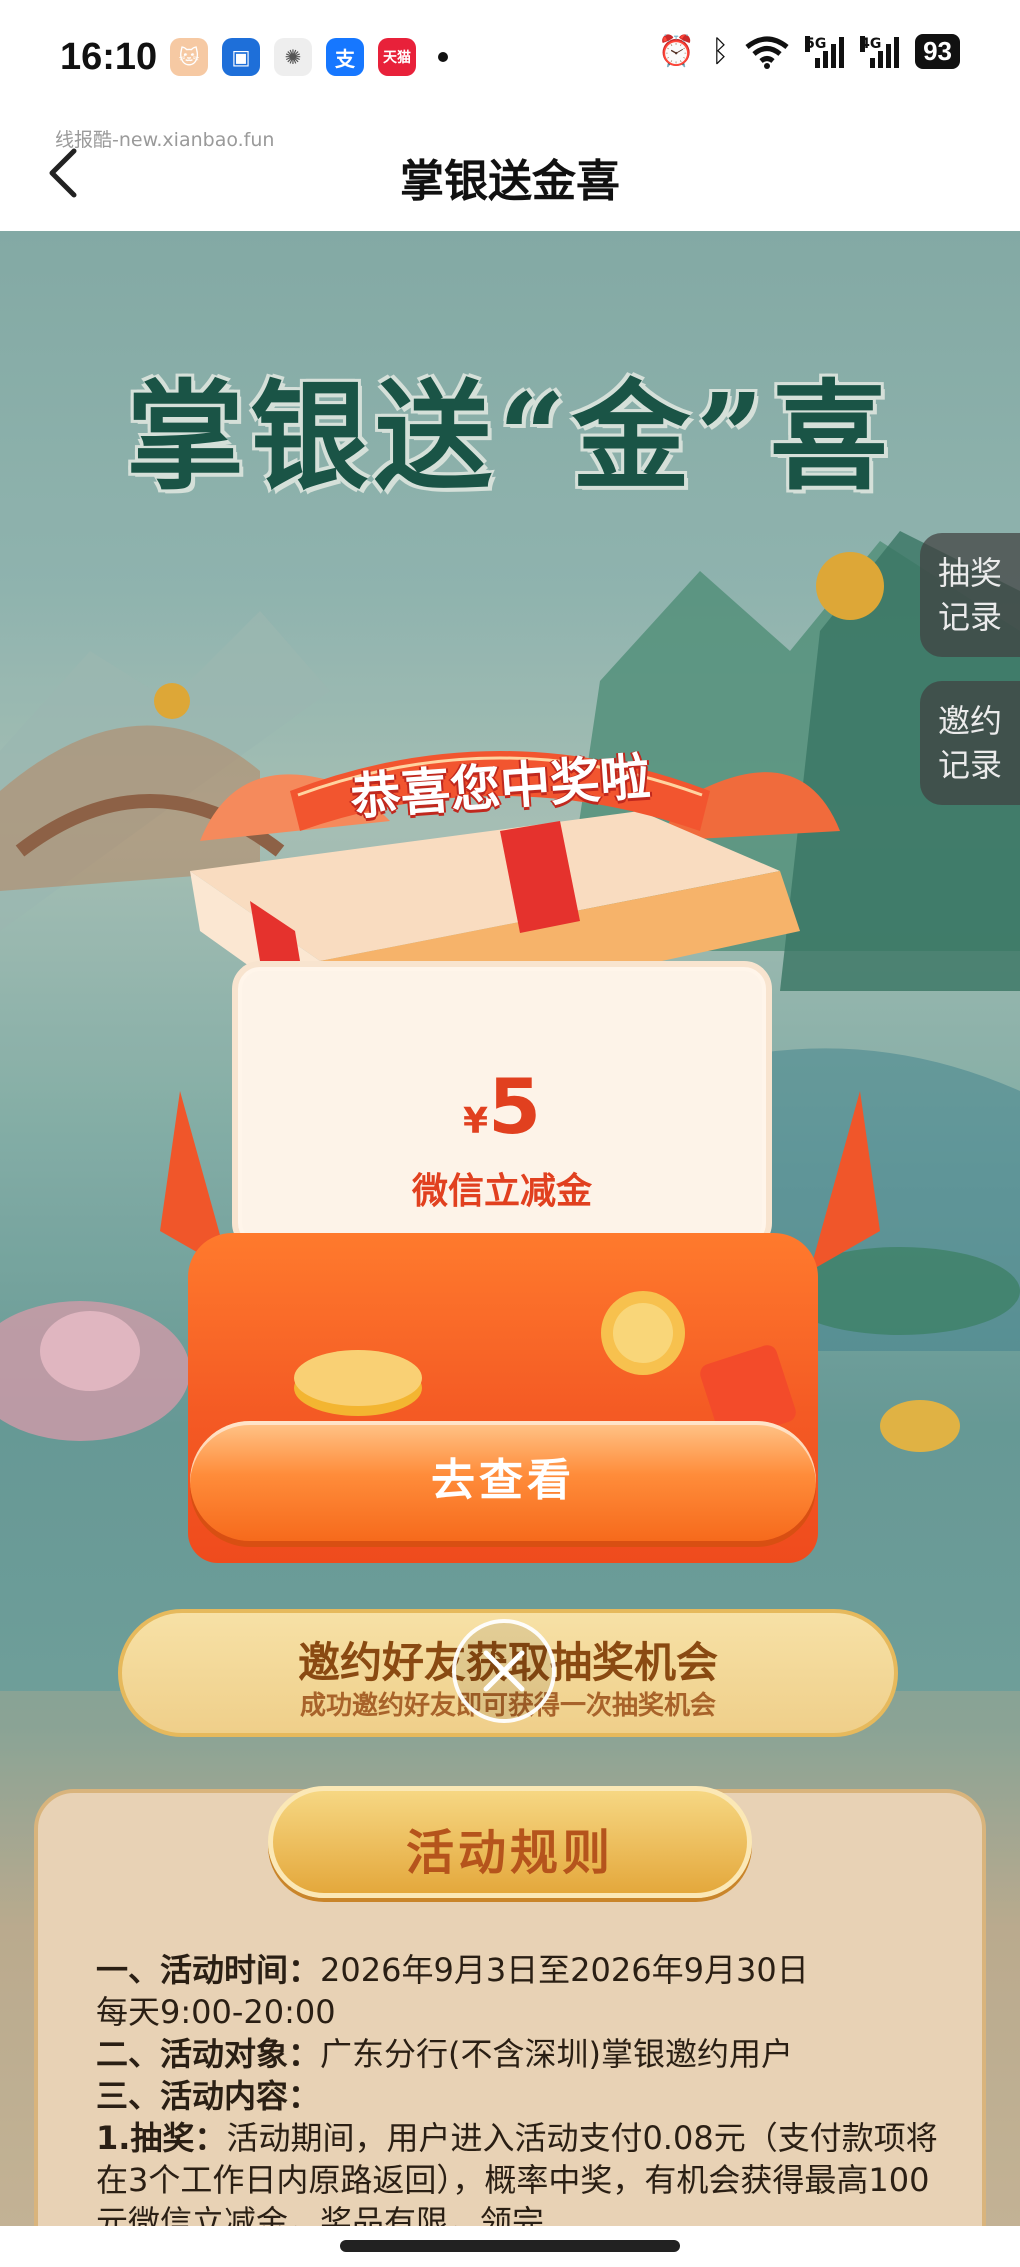  I want to click on alipay-icon: 支, so click(345, 57).